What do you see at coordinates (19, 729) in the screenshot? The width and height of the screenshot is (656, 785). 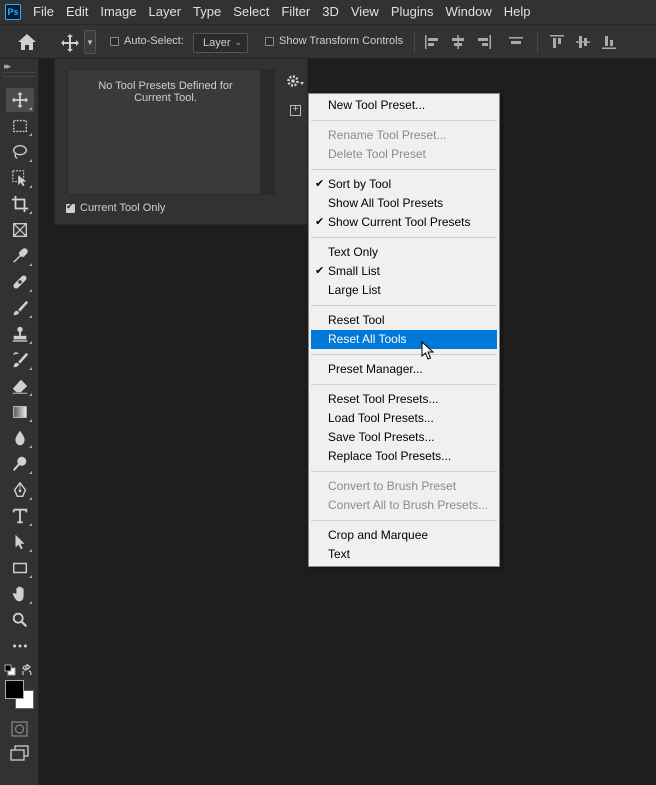 I see `quick-mask-icon` at bounding box center [19, 729].